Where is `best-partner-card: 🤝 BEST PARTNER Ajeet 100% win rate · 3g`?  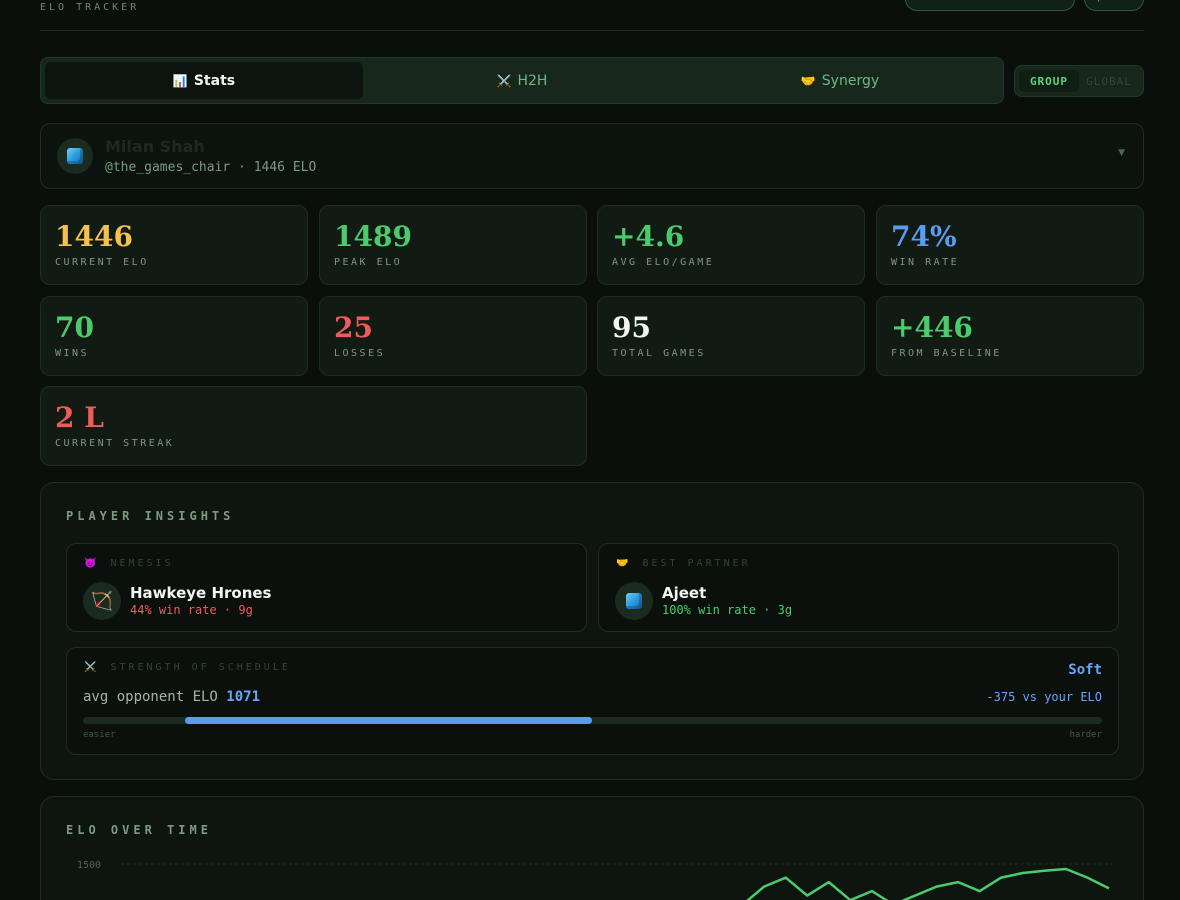 best-partner-card: 🤝 BEST PARTNER Ajeet 100% win rate · 3g is located at coordinates (858, 587).